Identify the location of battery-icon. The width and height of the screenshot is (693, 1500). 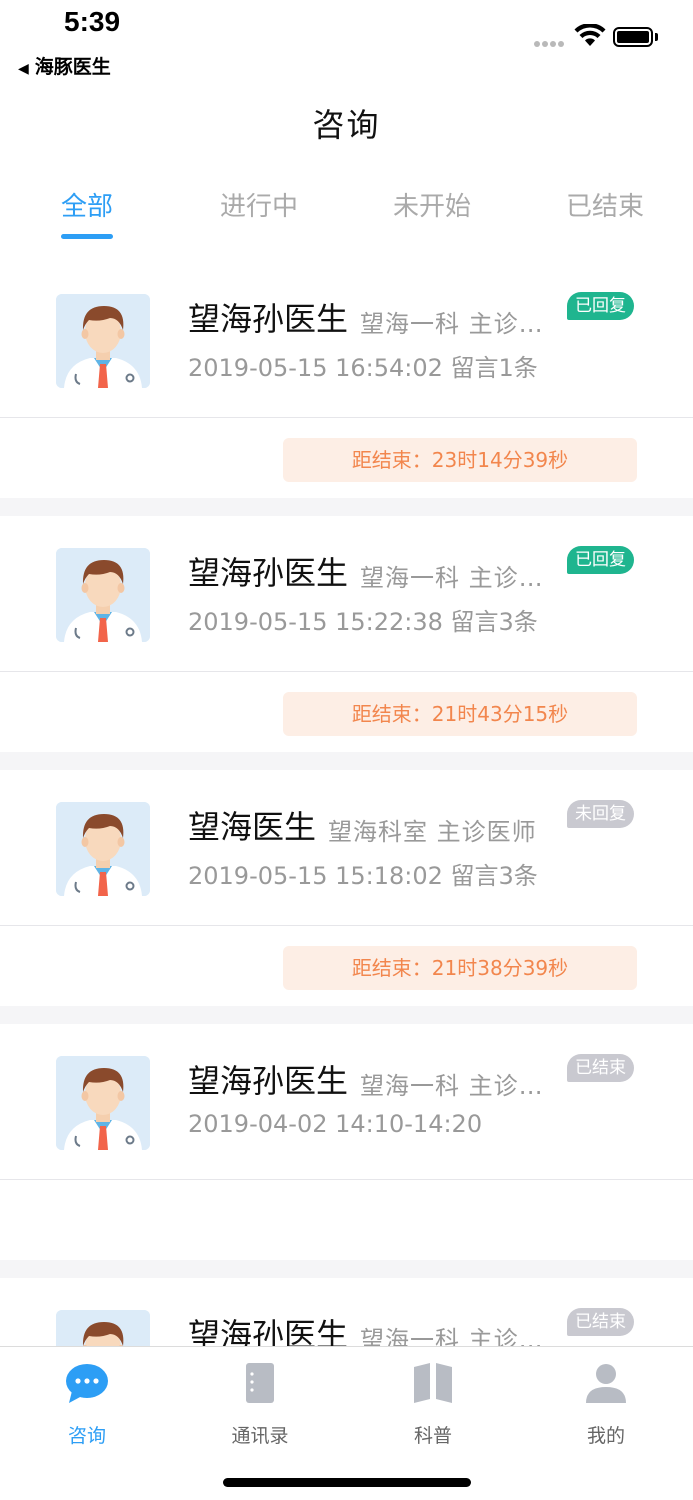
(633, 37).